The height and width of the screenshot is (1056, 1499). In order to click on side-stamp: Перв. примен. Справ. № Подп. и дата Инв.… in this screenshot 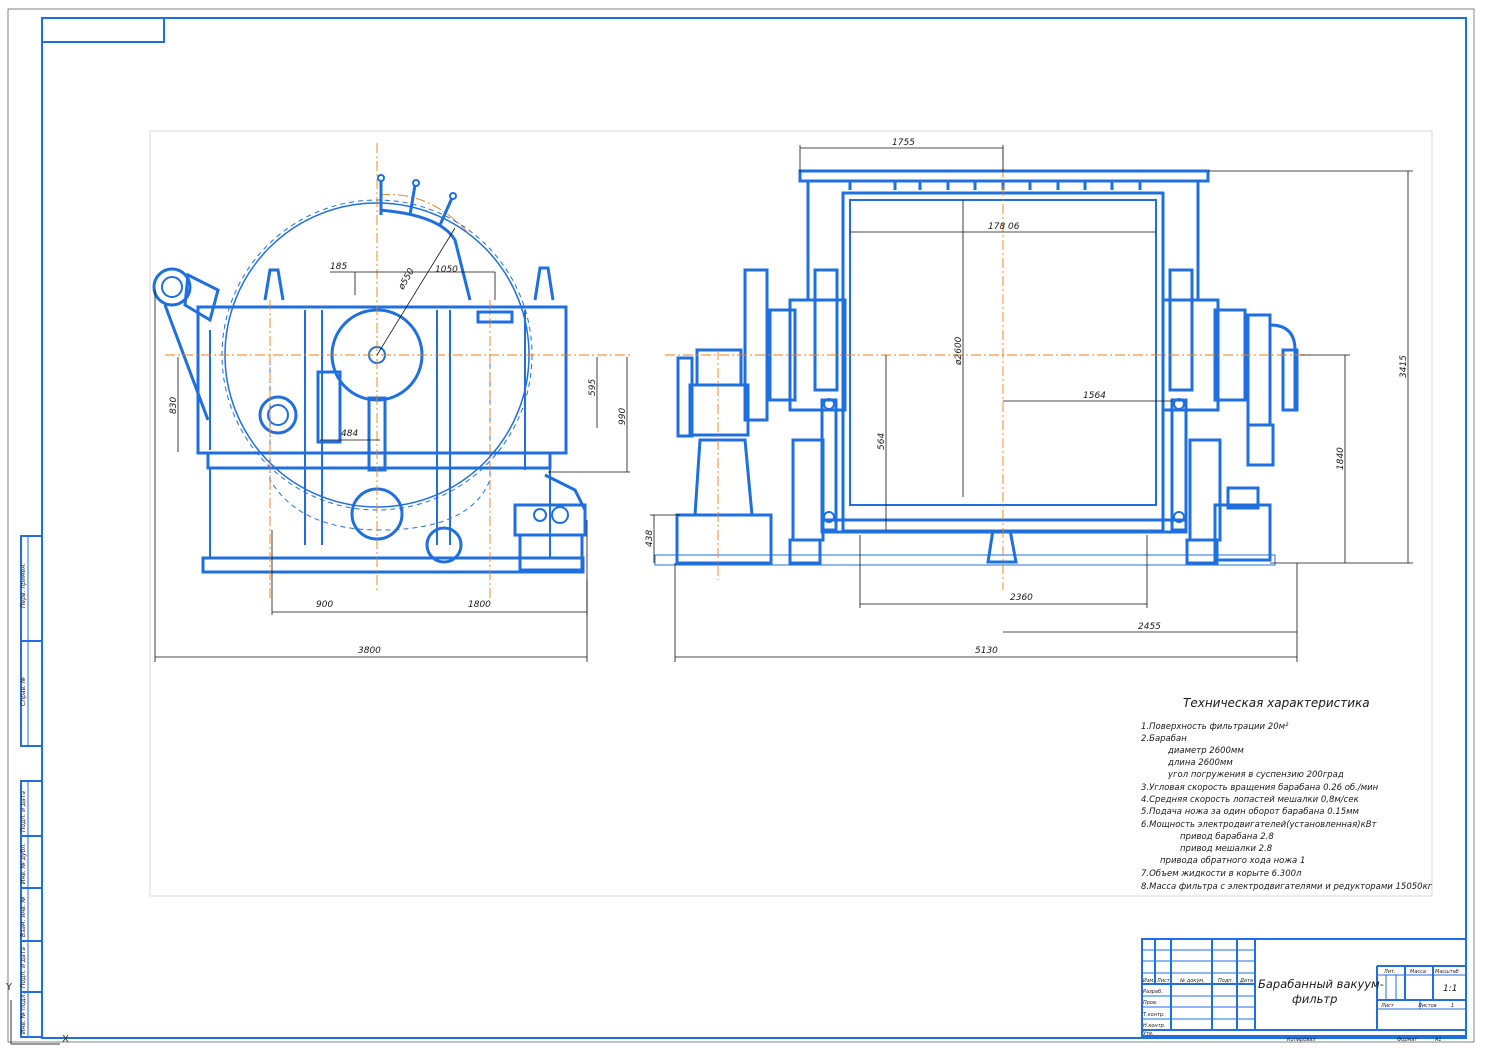, I will do `click(31, 786)`.